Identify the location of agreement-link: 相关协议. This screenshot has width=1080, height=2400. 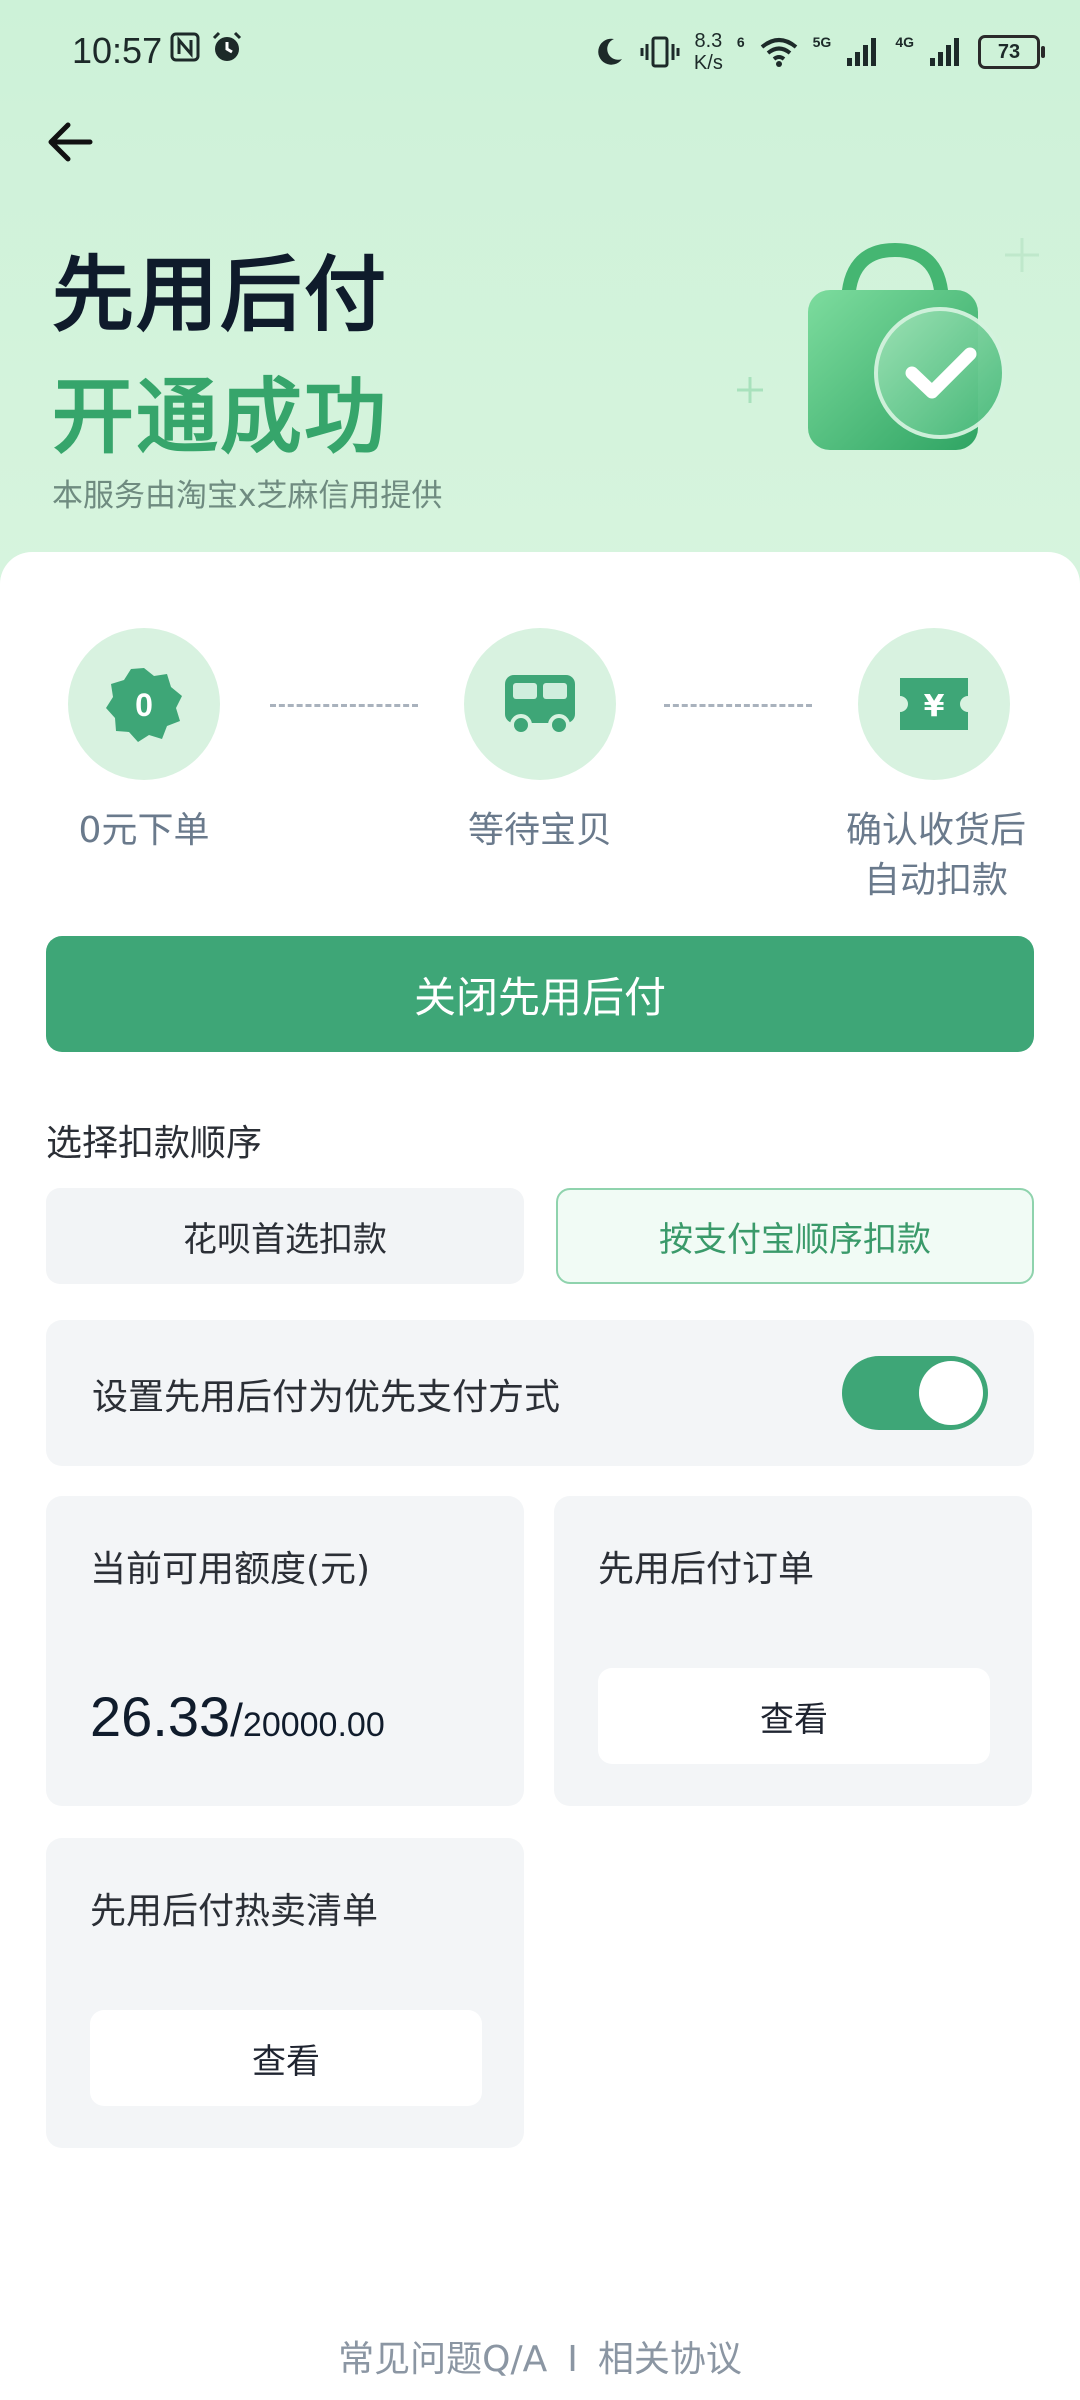
(670, 2359).